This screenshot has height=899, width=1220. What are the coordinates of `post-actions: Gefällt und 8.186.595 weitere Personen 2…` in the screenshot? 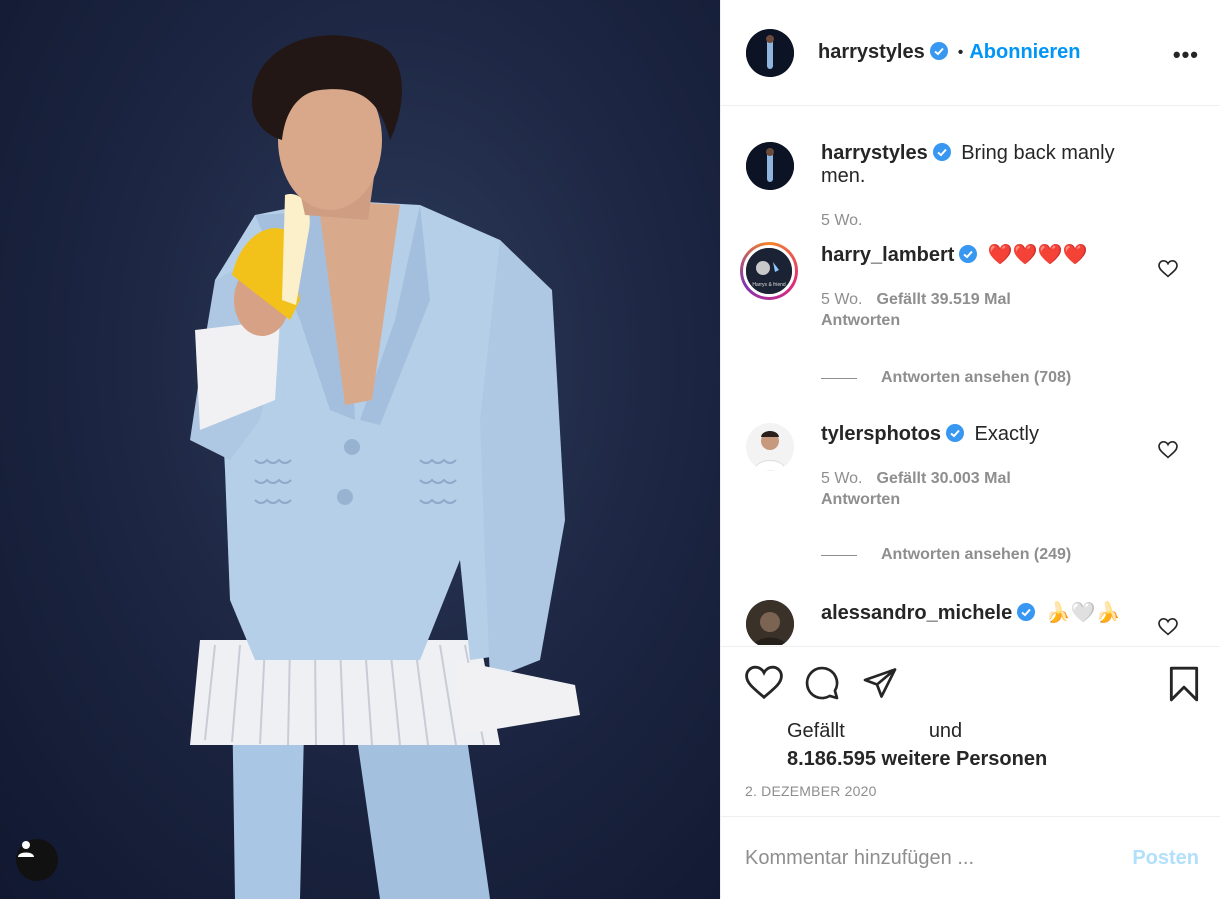 It's located at (970, 731).